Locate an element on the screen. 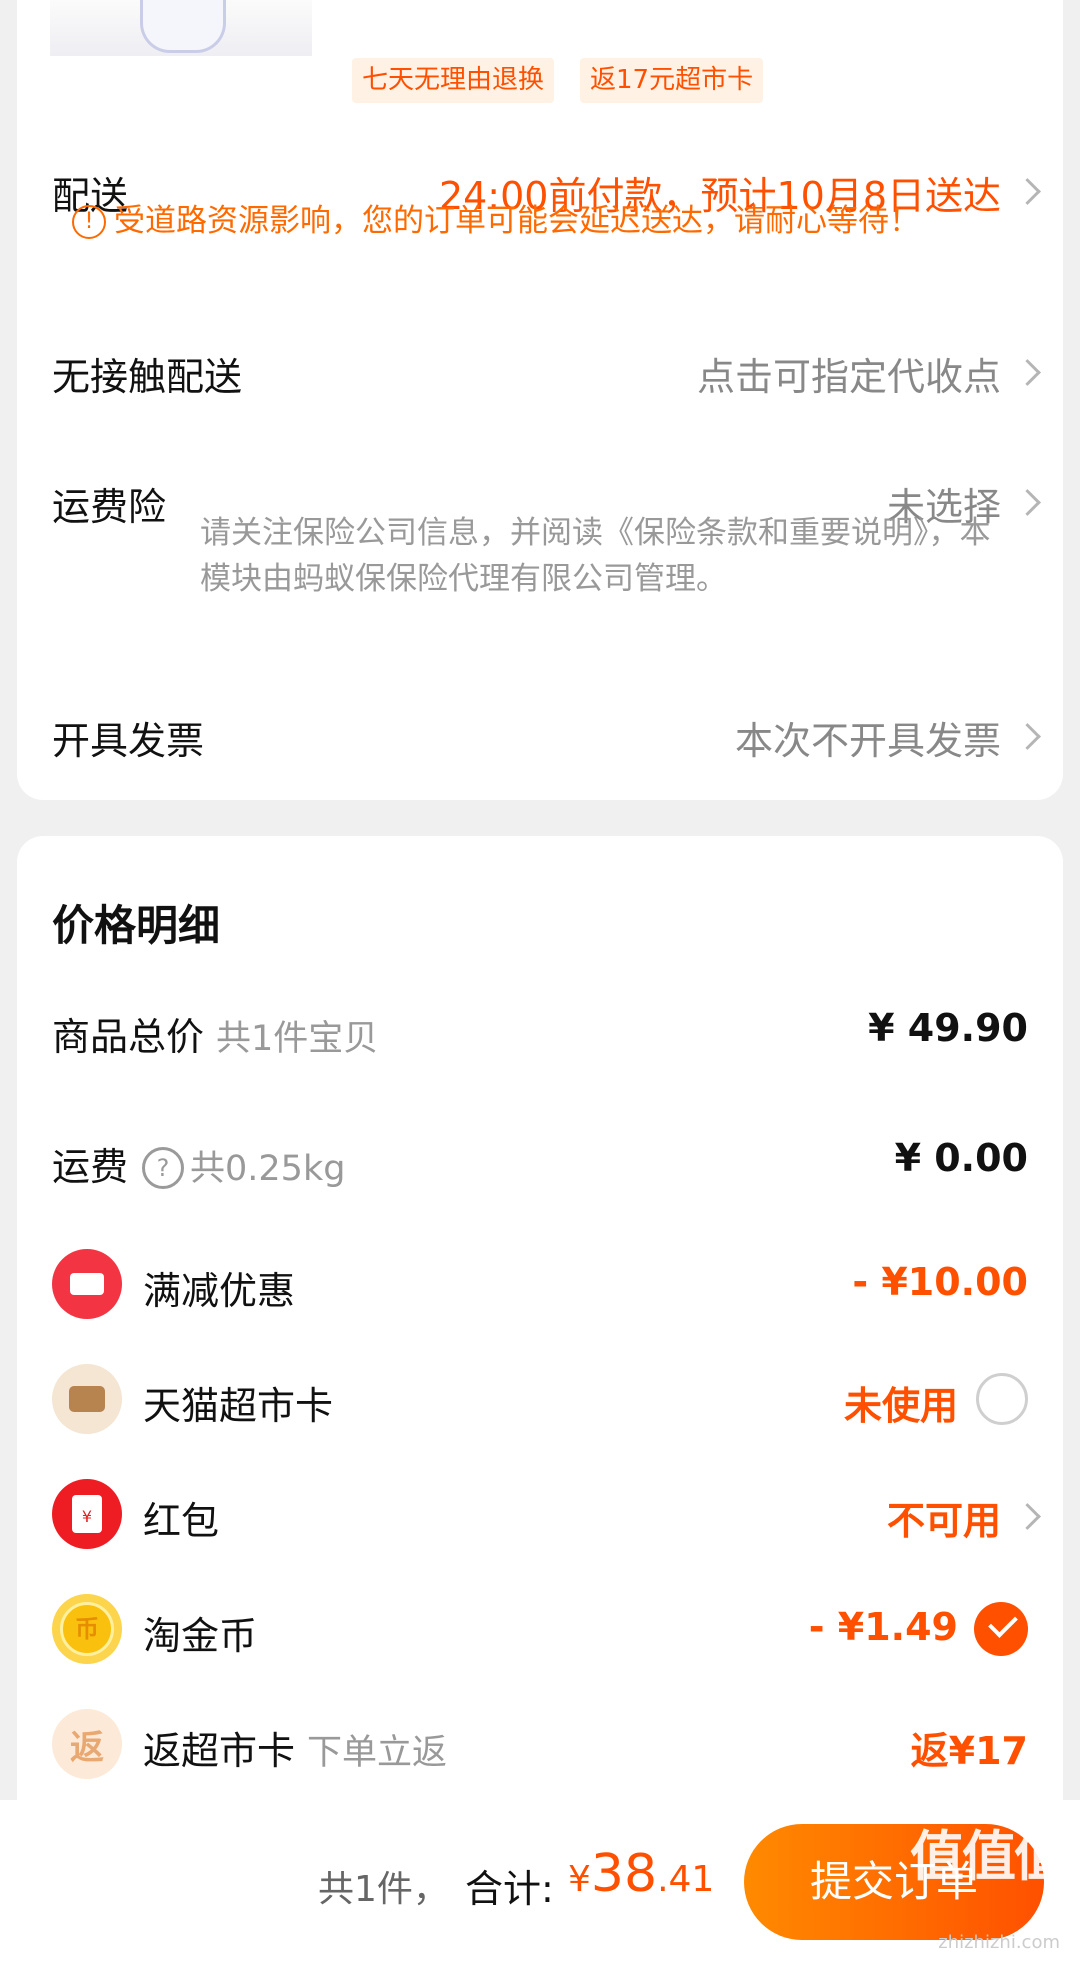 Image resolution: width=1080 pixels, height=1963 pixels. taojin-coin-label: 淘金币 is located at coordinates (200, 1636).